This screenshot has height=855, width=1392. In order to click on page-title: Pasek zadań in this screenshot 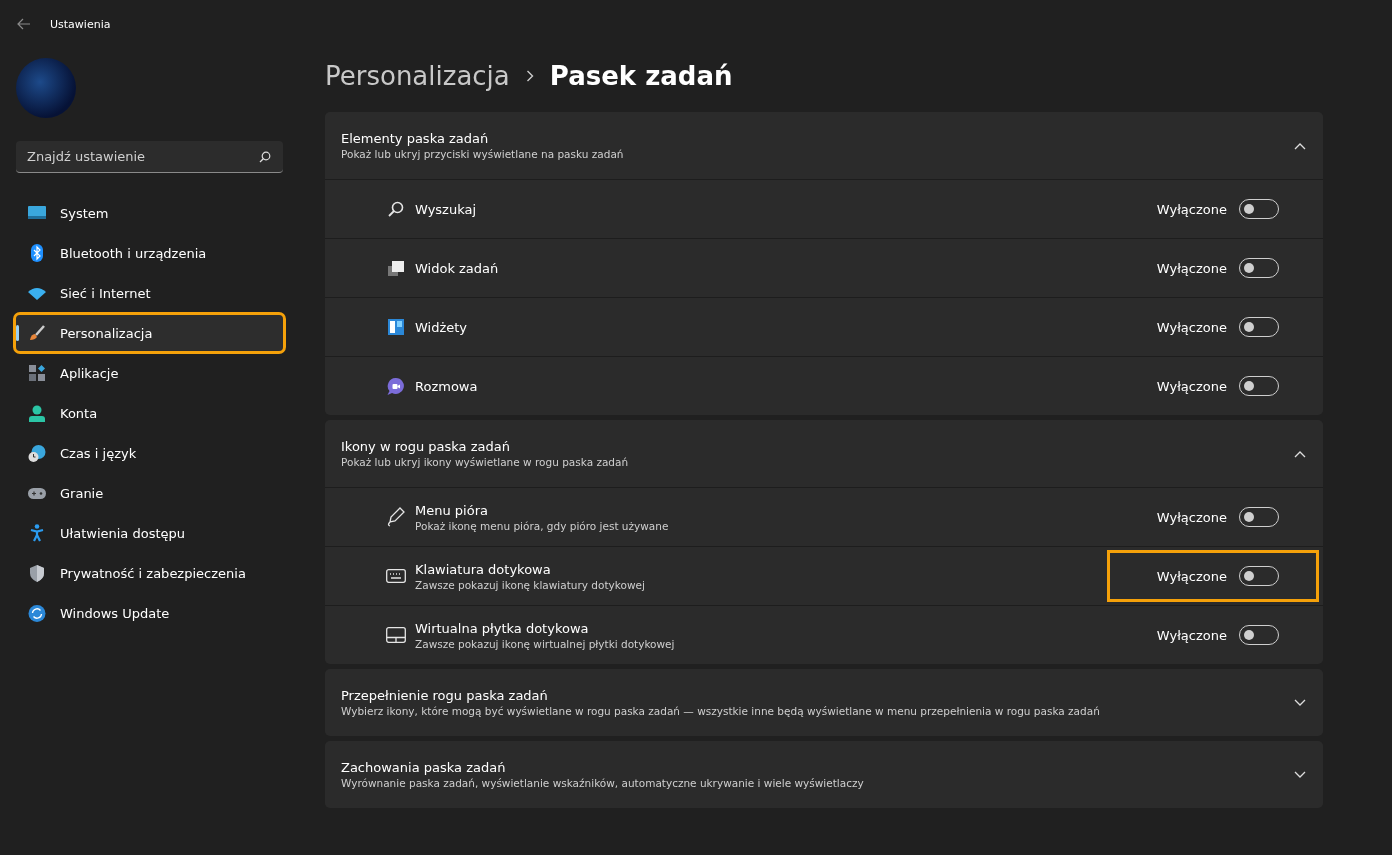, I will do `click(641, 76)`.